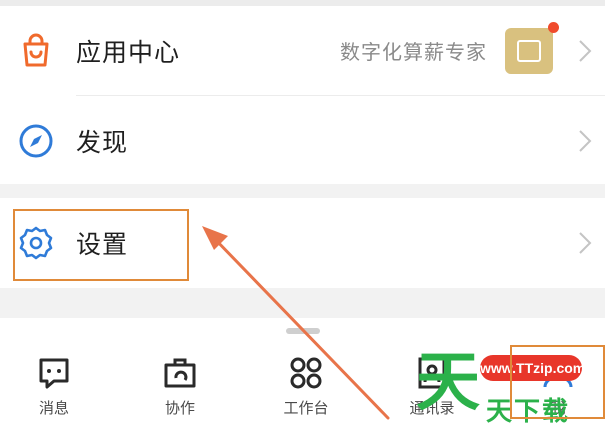 This screenshot has width=605, height=441. I want to click on tab-workbench: 工作台, so click(306, 386).